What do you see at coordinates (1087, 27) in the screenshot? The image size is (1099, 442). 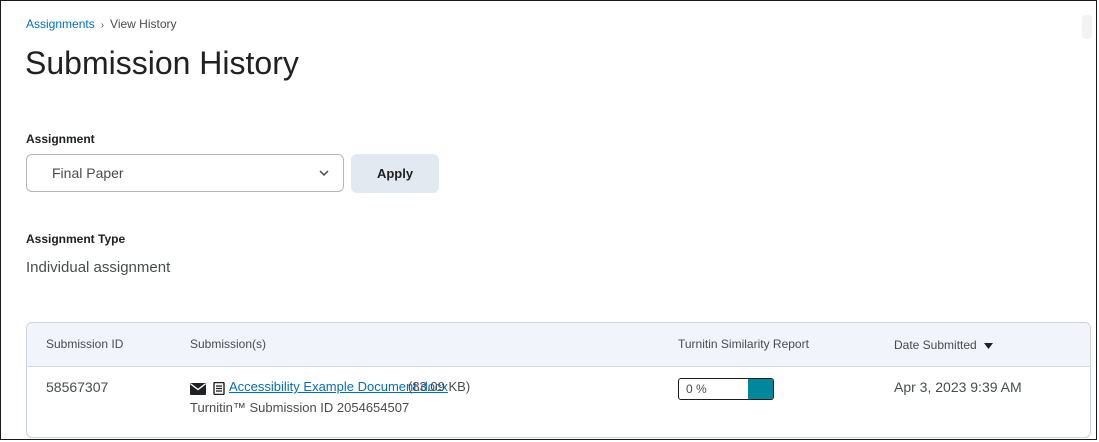 I see `scrollbar` at bounding box center [1087, 27].